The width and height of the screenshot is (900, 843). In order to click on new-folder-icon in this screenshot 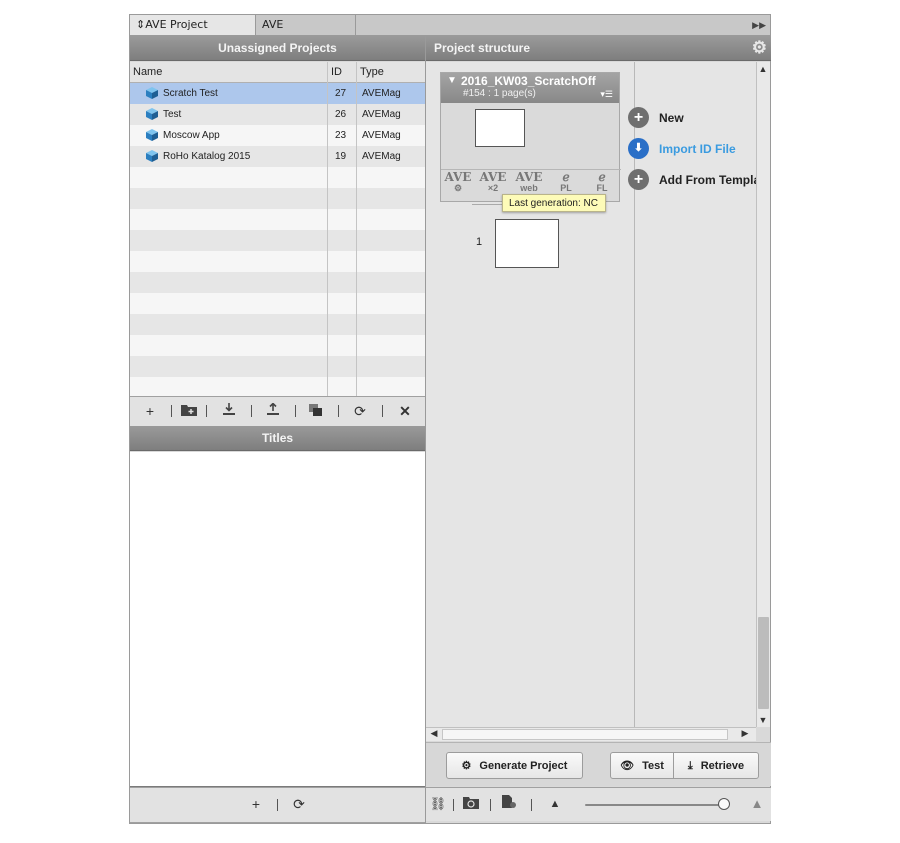, I will do `click(189, 411)`.